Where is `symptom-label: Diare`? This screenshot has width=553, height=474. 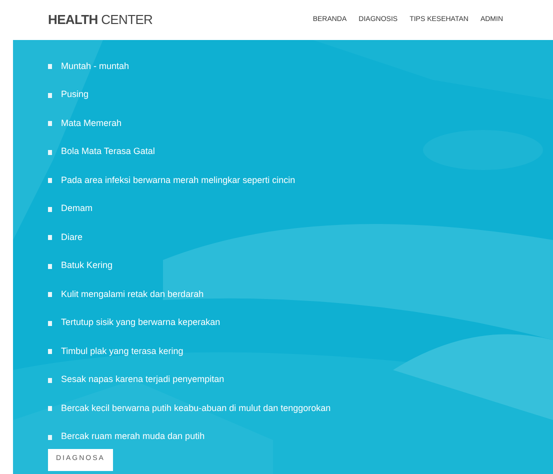
symptom-label: Diare is located at coordinates (72, 237).